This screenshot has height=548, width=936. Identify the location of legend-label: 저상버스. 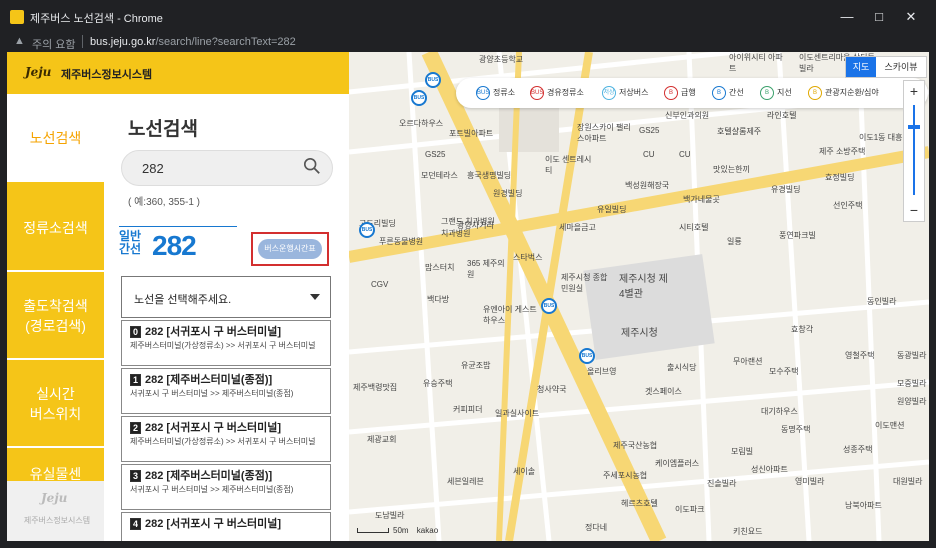
(634, 93).